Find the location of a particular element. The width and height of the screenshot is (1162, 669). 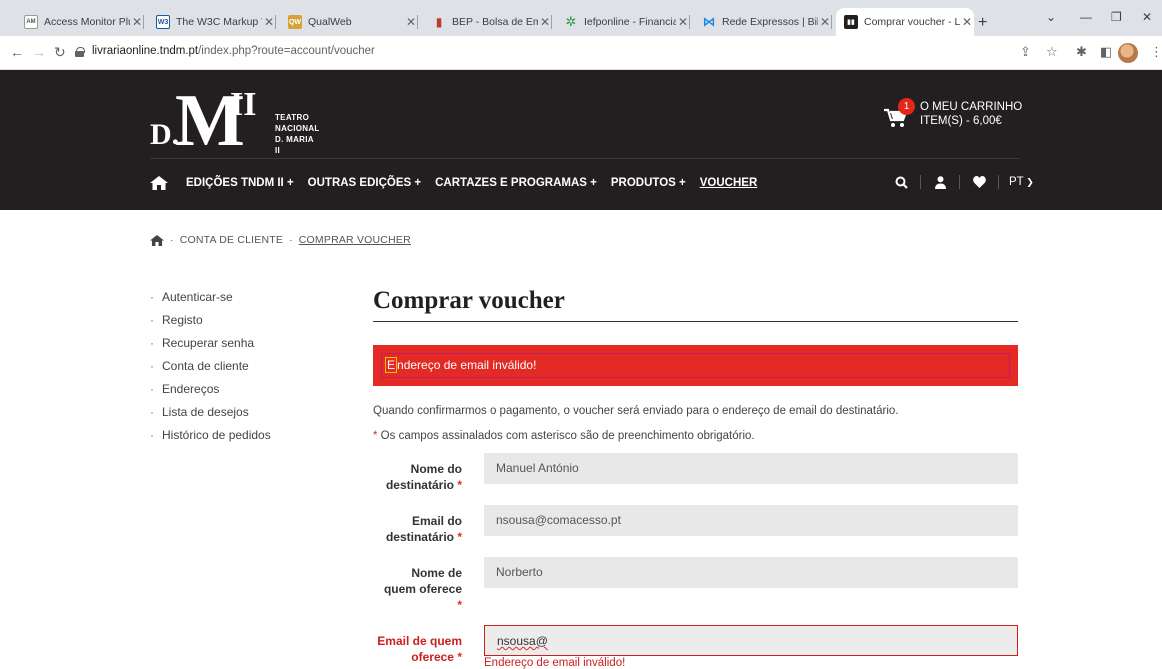

tab-title: Iefponline - Financia is located at coordinates (630, 22).